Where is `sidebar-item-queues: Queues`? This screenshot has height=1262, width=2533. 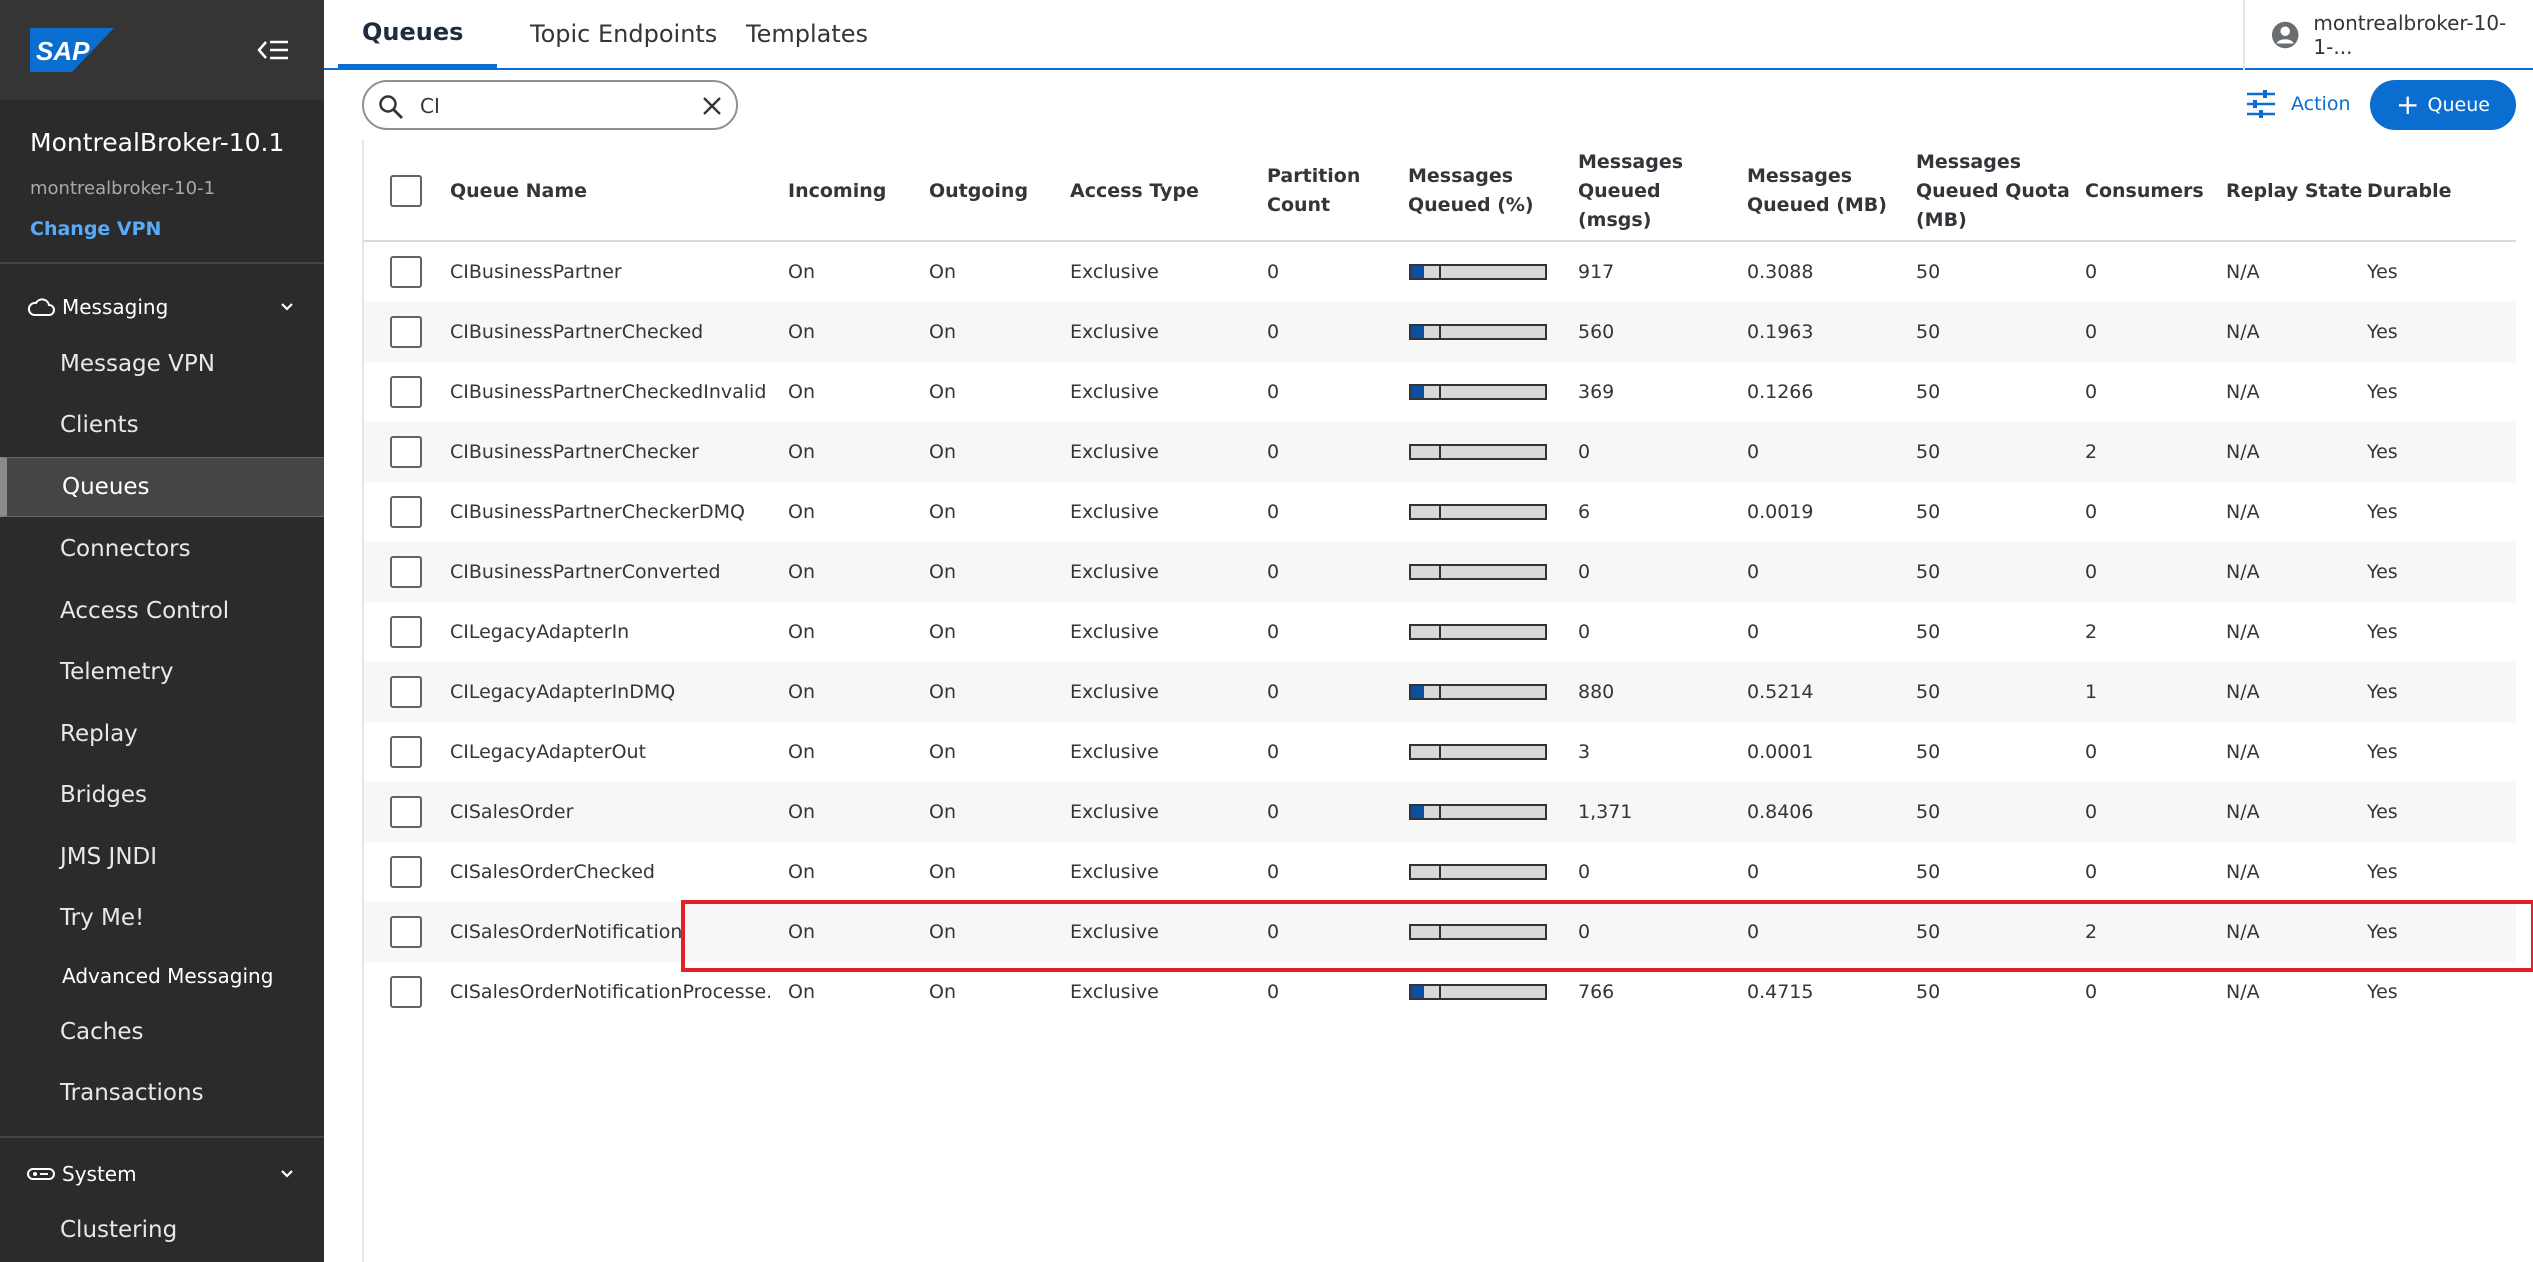 sidebar-item-queues: Queues is located at coordinates (162, 487).